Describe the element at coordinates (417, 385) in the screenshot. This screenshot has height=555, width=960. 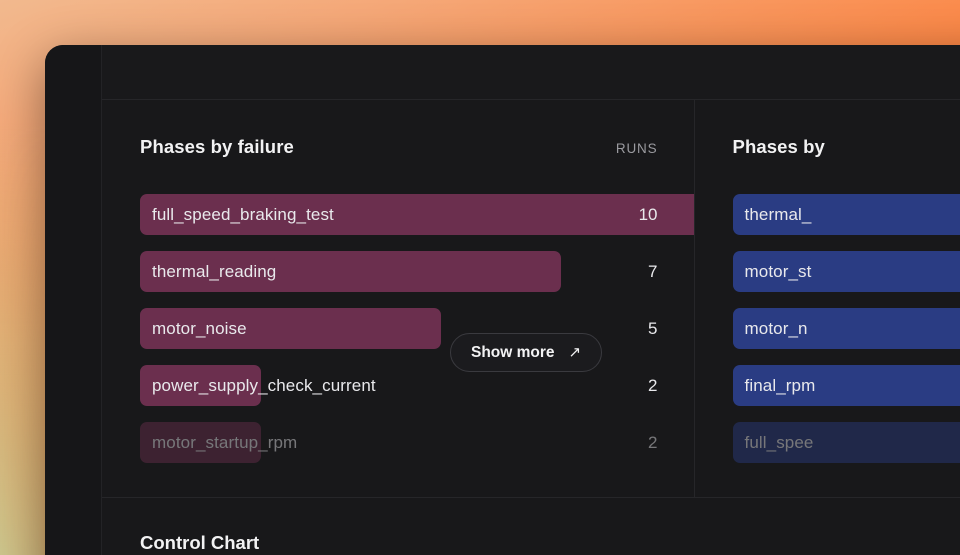
I see `table-row: power_supply_check_current 2` at that location.